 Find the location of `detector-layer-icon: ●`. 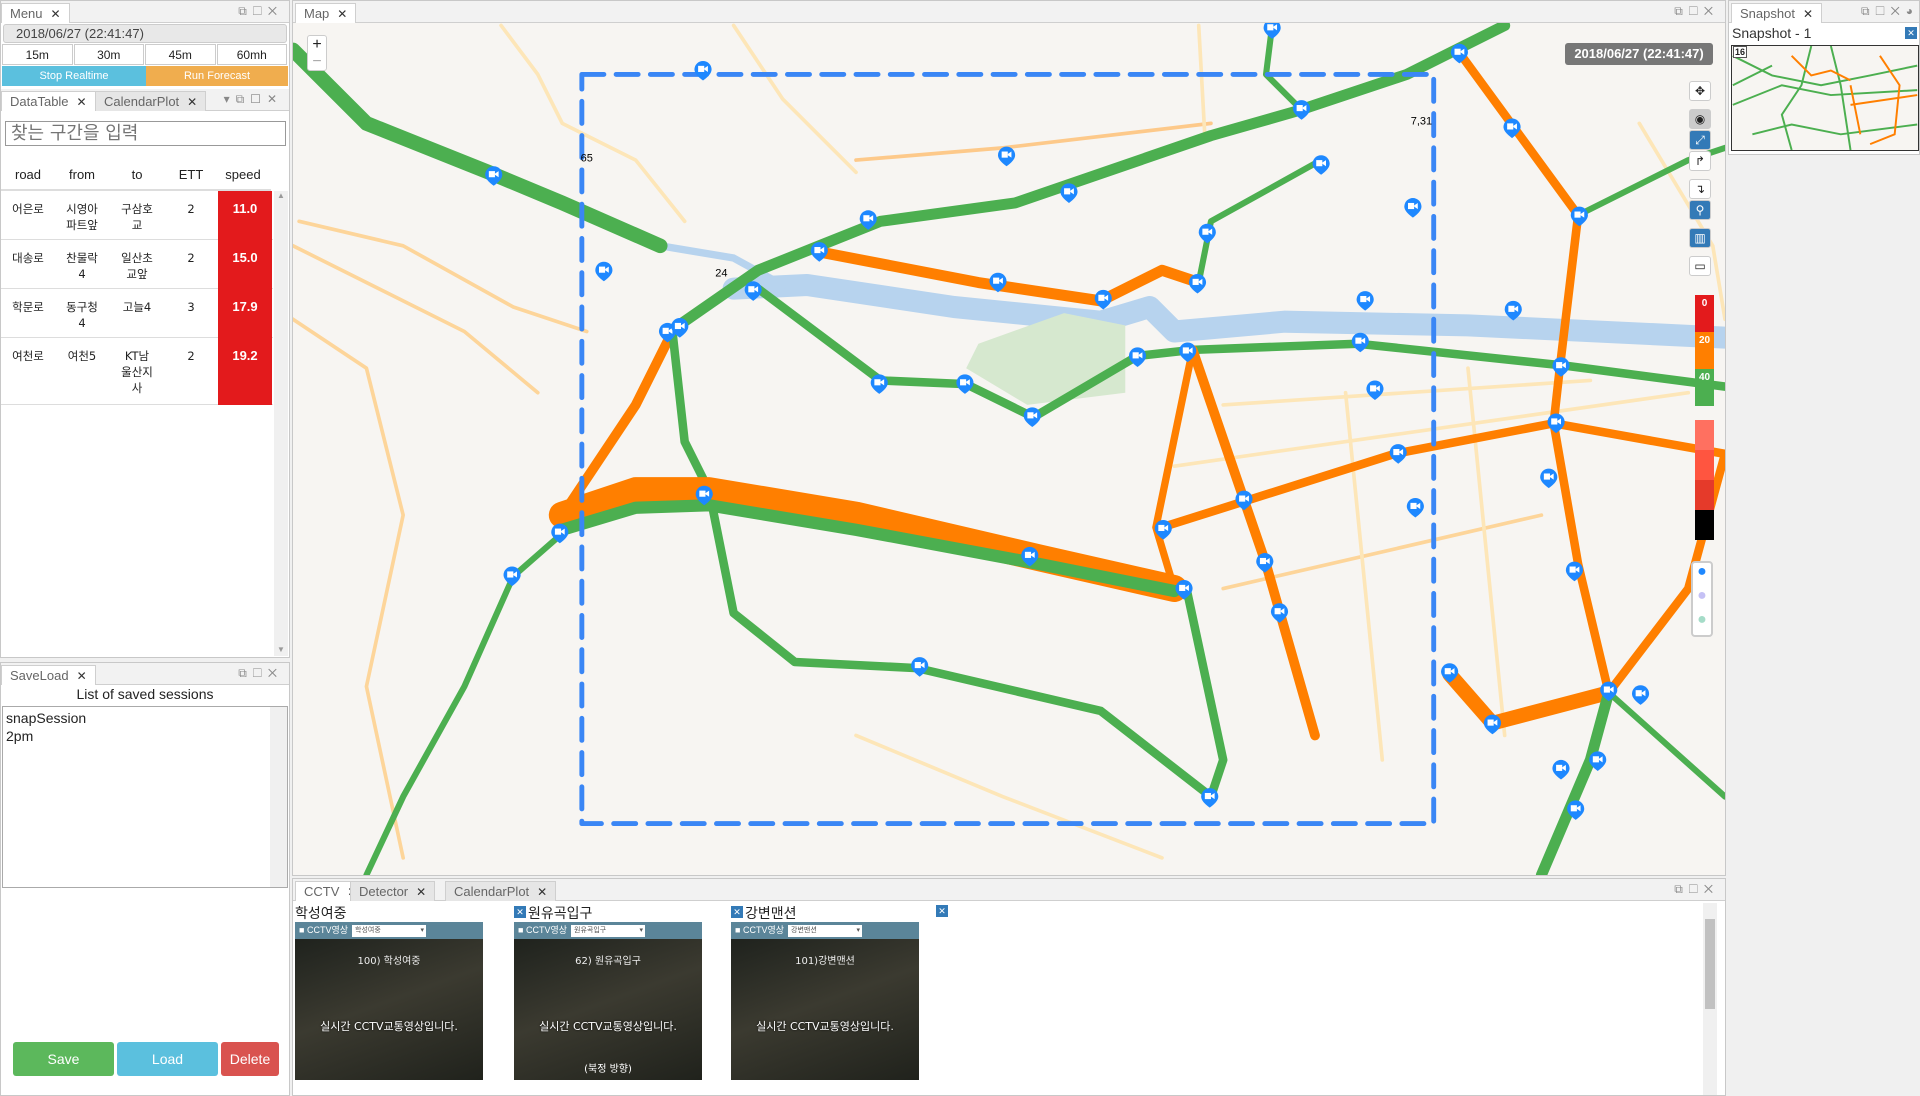

detector-layer-icon: ● is located at coordinates (1702, 599).